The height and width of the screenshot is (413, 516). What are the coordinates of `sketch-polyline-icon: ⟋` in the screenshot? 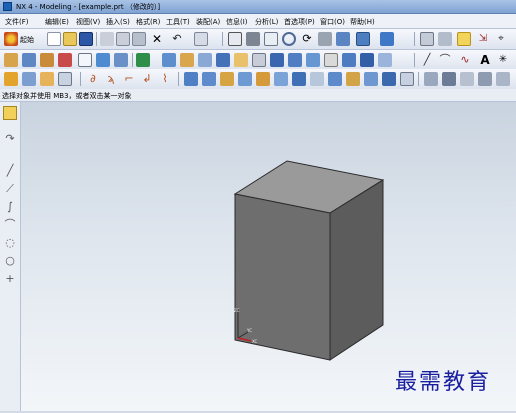 It's located at (10, 189).